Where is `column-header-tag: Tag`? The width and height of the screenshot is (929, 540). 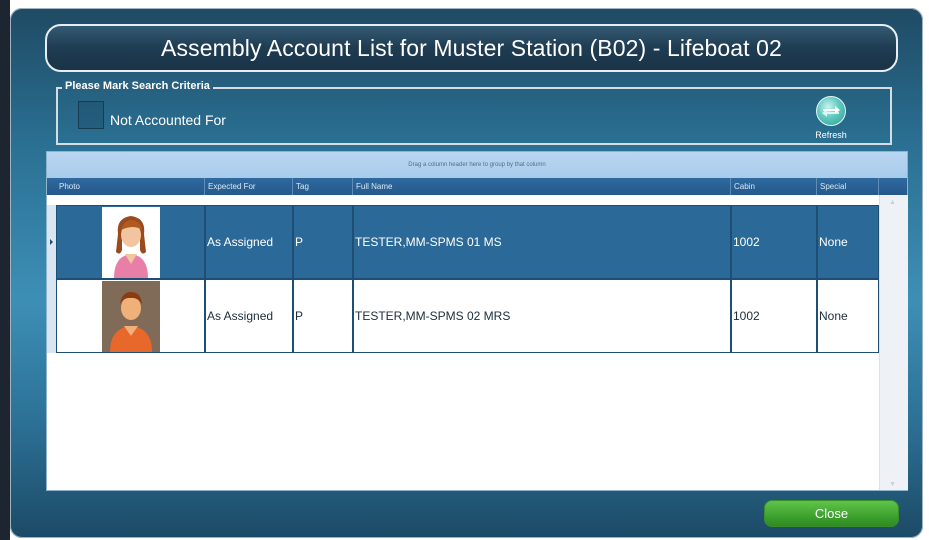 column-header-tag: Tag is located at coordinates (323, 186).